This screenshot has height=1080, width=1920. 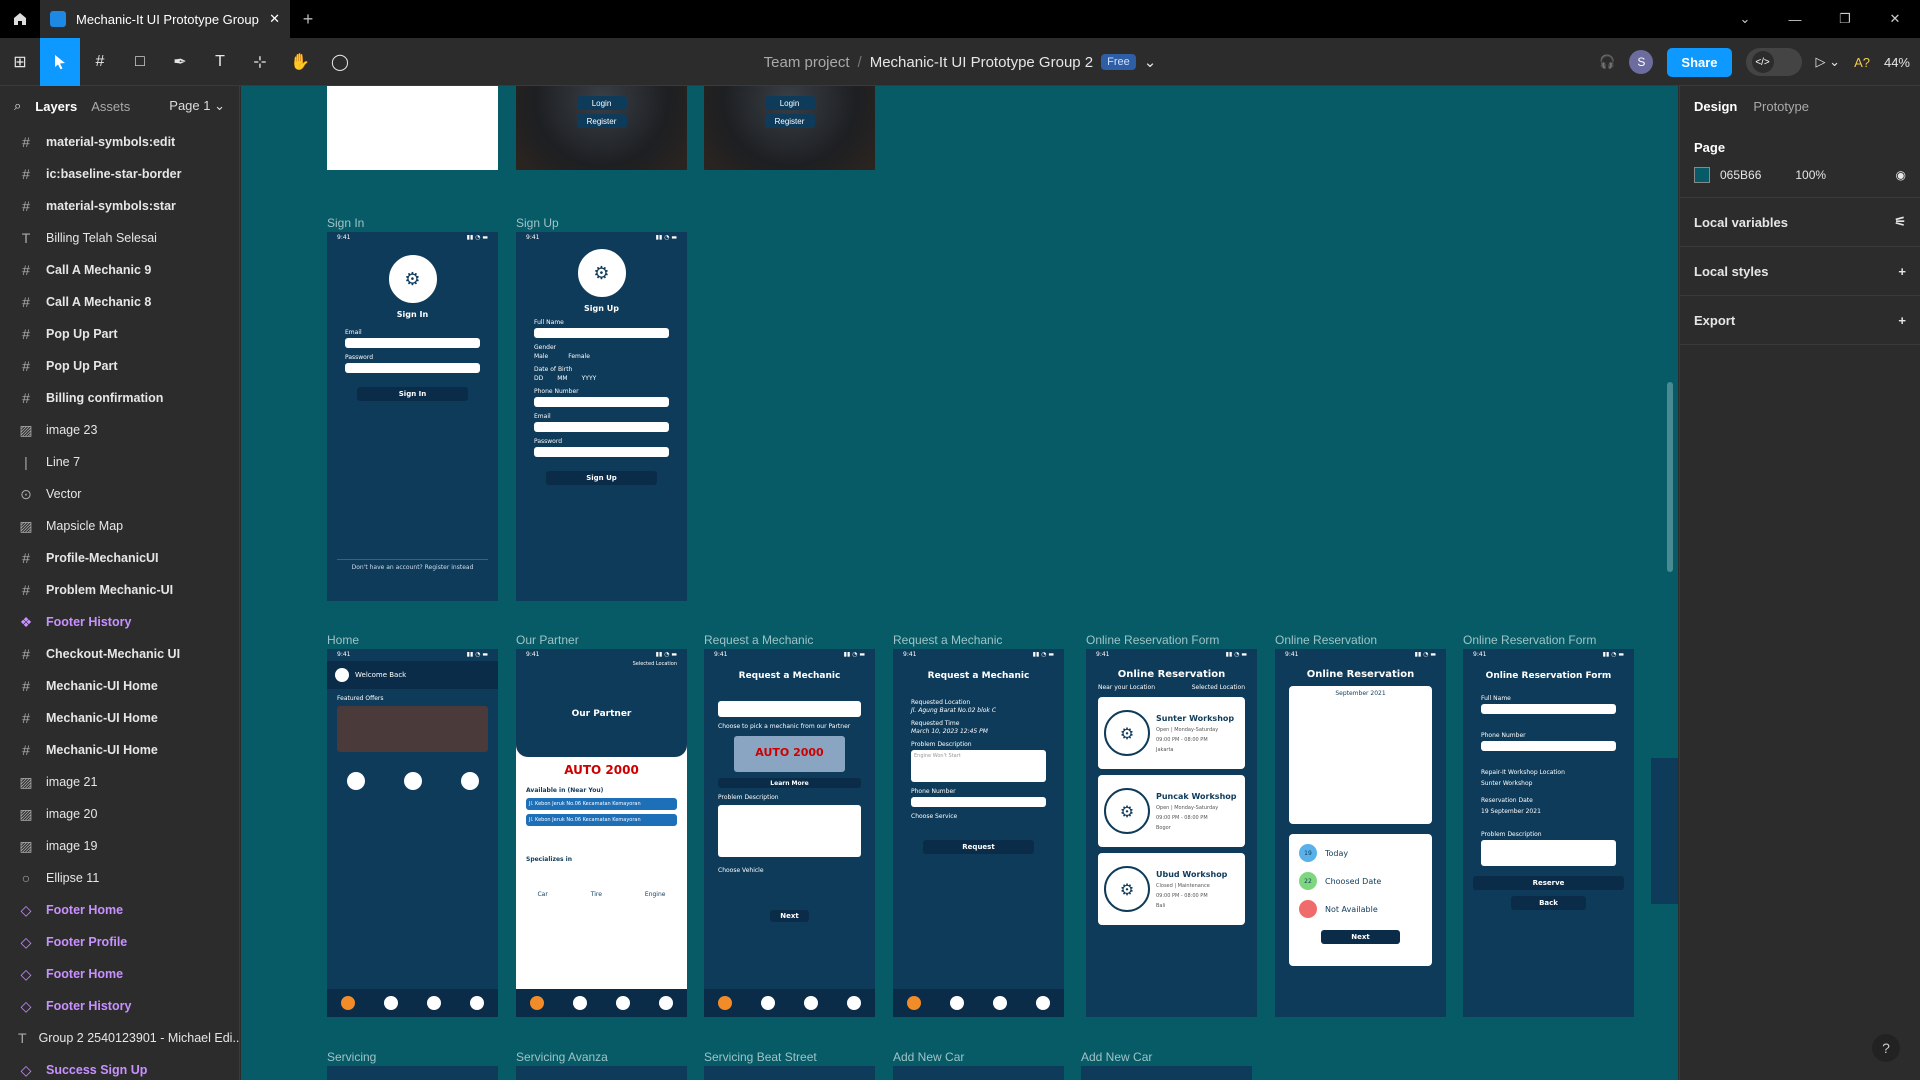 I want to click on layer-item: # Call A Mechanic 8, so click(x=119, y=302).